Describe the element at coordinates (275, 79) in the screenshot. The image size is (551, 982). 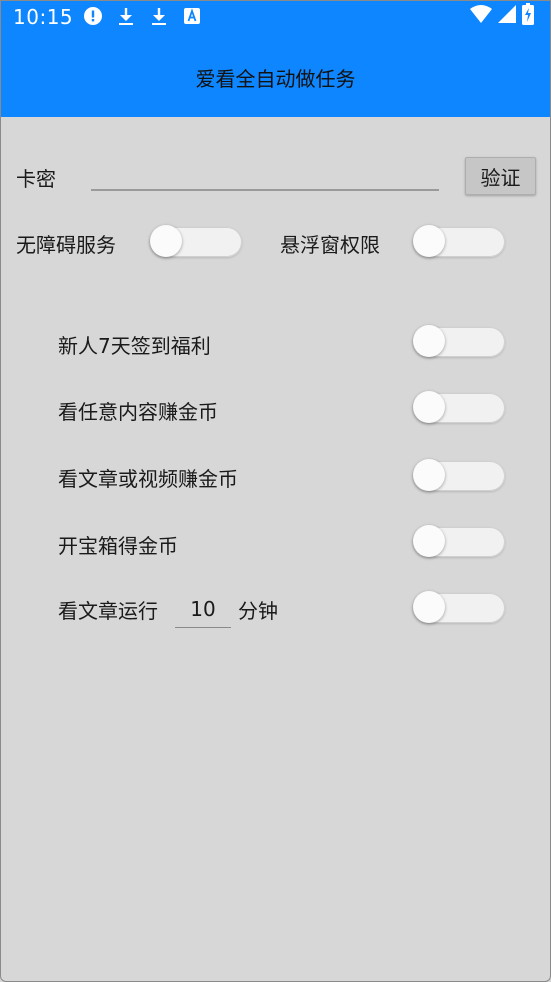
I see `app-title: 爱看全自动做任务` at that location.